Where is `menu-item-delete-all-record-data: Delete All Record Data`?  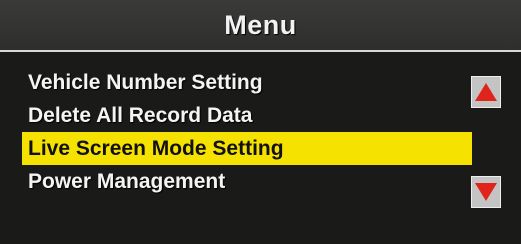
menu-item-delete-all-record-data: Delete All Record Data is located at coordinates (247, 115).